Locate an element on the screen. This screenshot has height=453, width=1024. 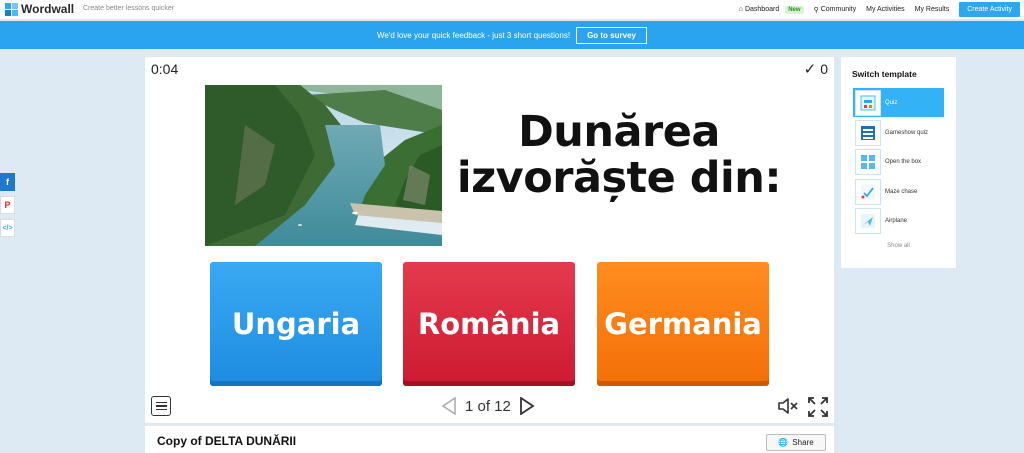
template-label: Airplane is located at coordinates (896, 220).